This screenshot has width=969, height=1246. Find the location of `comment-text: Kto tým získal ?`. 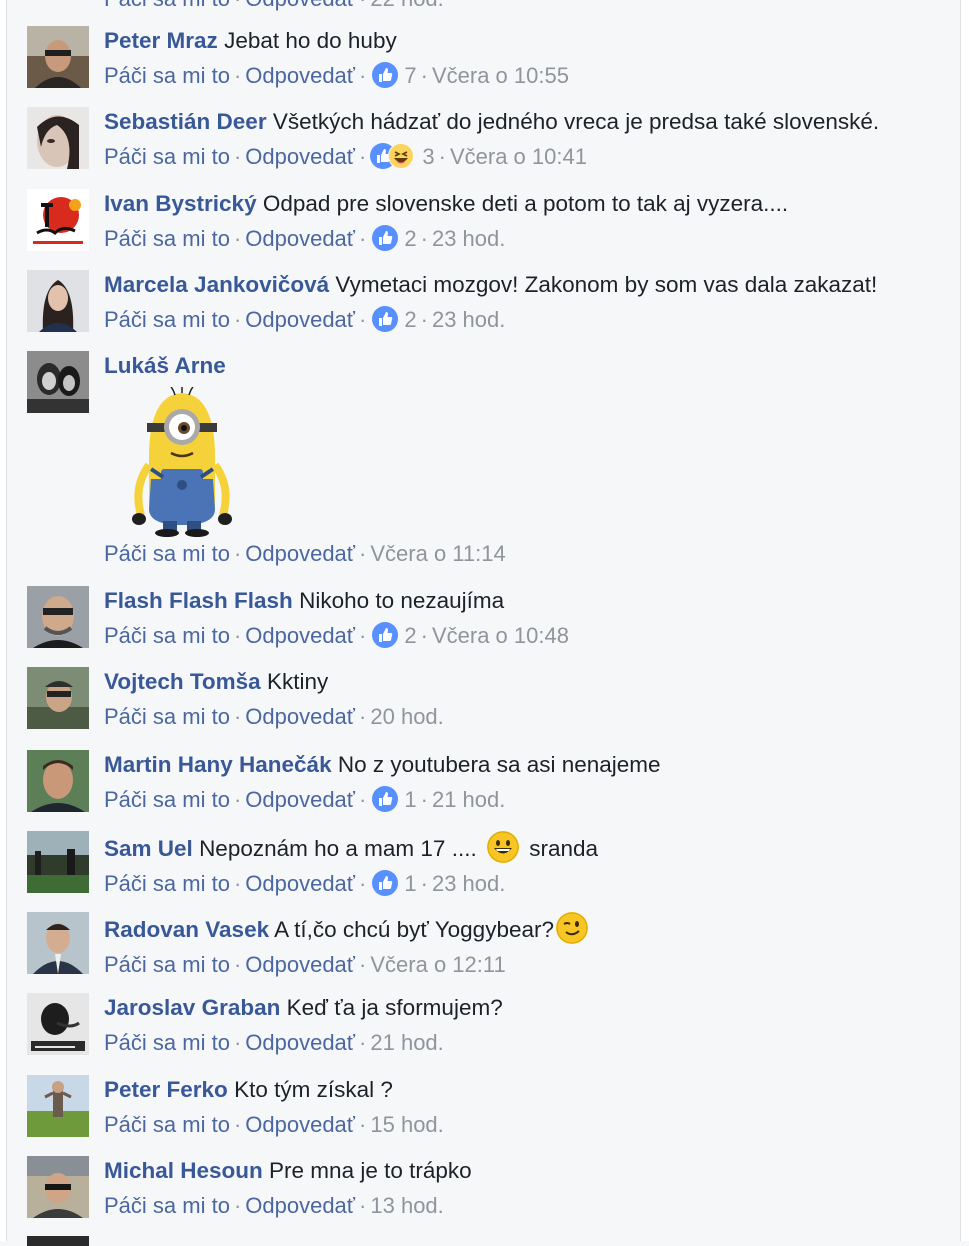

comment-text: Kto tým získal ? is located at coordinates (313, 1089).